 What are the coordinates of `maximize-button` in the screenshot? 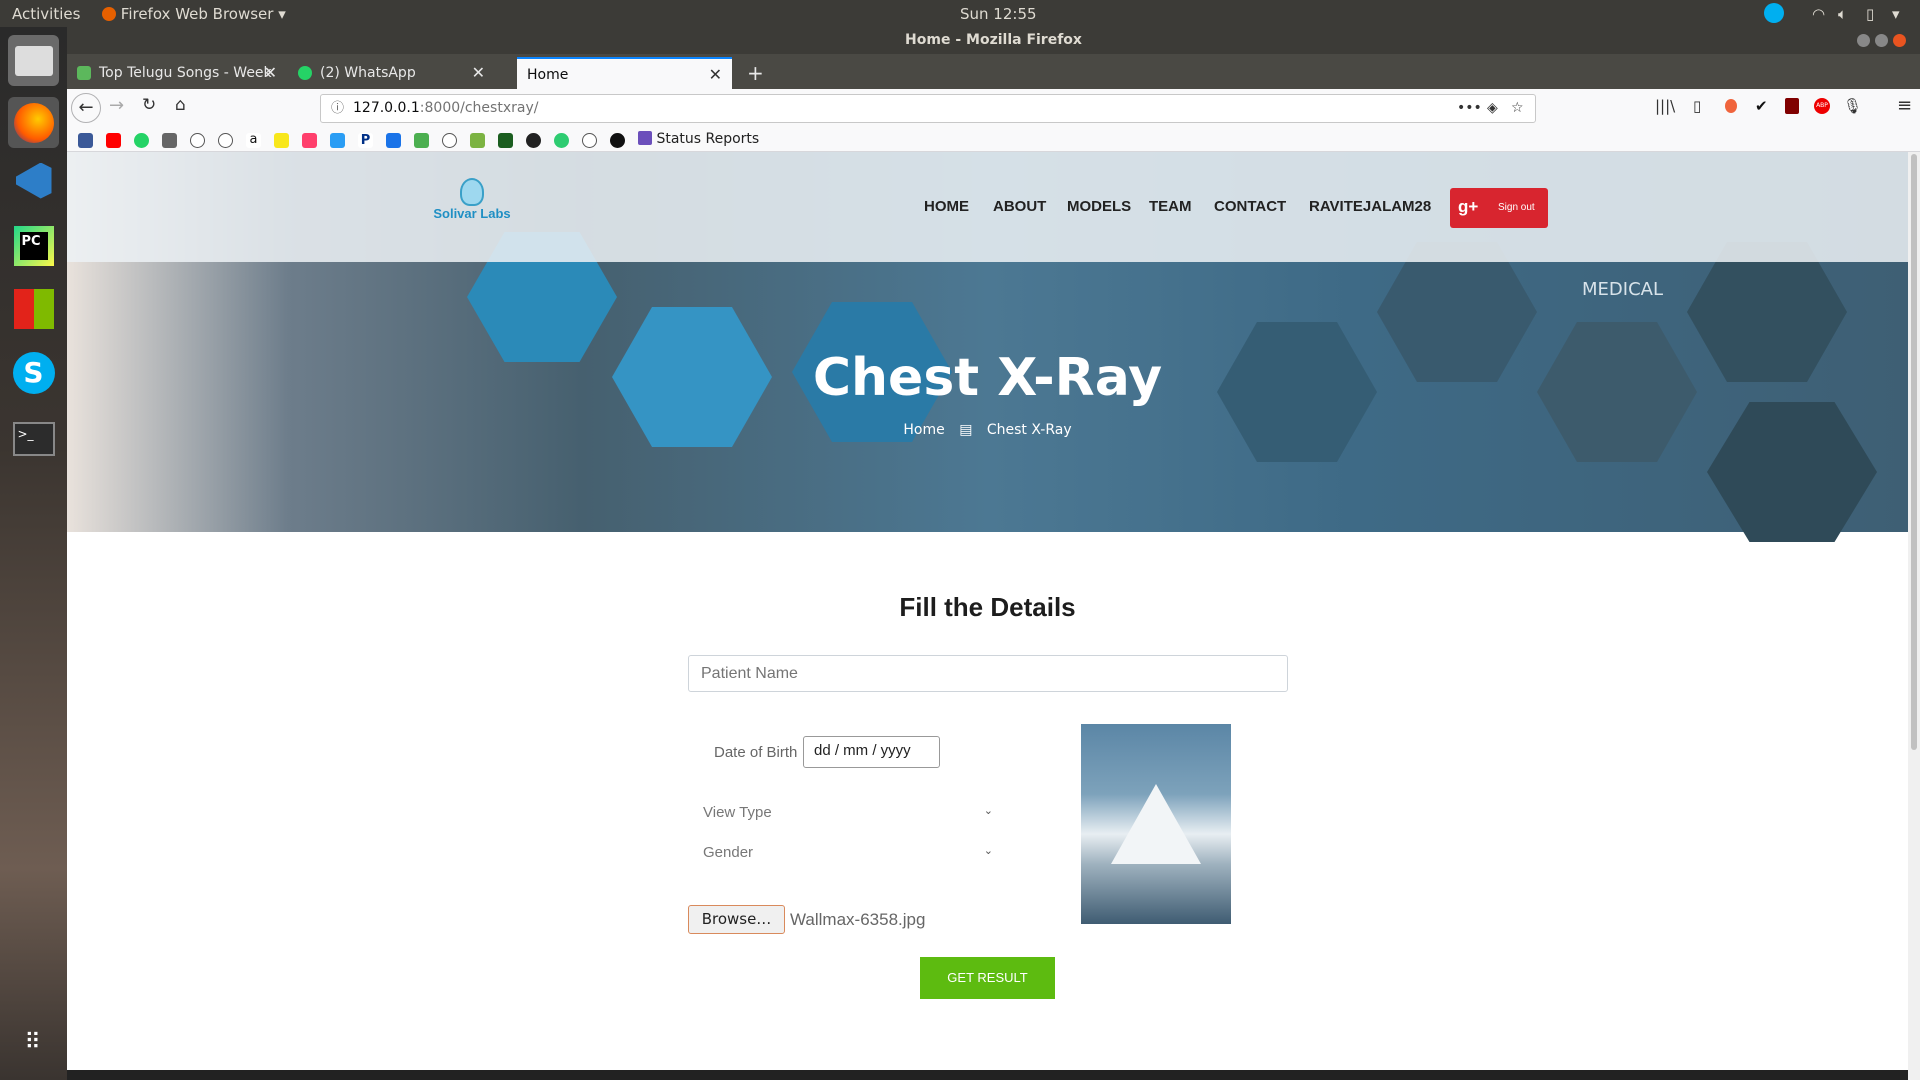 It's located at (1881, 40).